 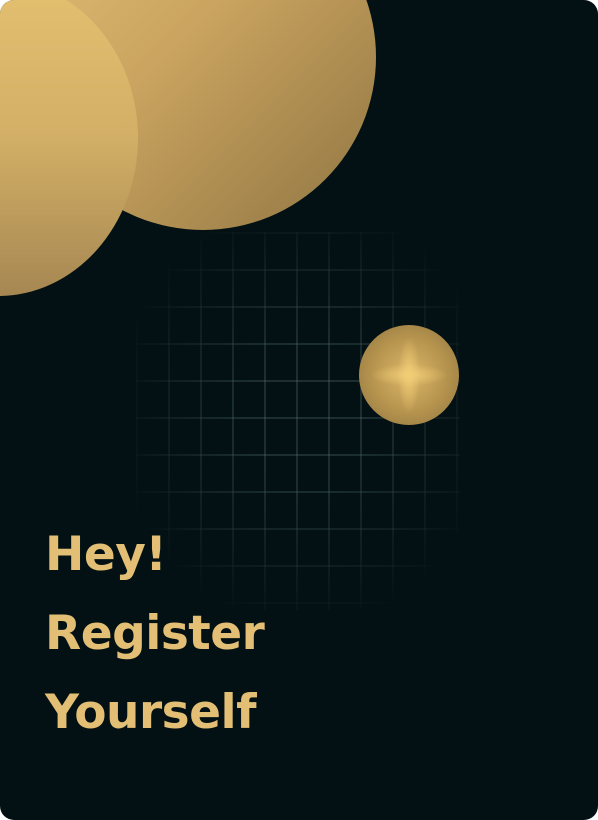 What do you see at coordinates (106, 554) in the screenshot?
I see `headline-line-hey: Hey!` at bounding box center [106, 554].